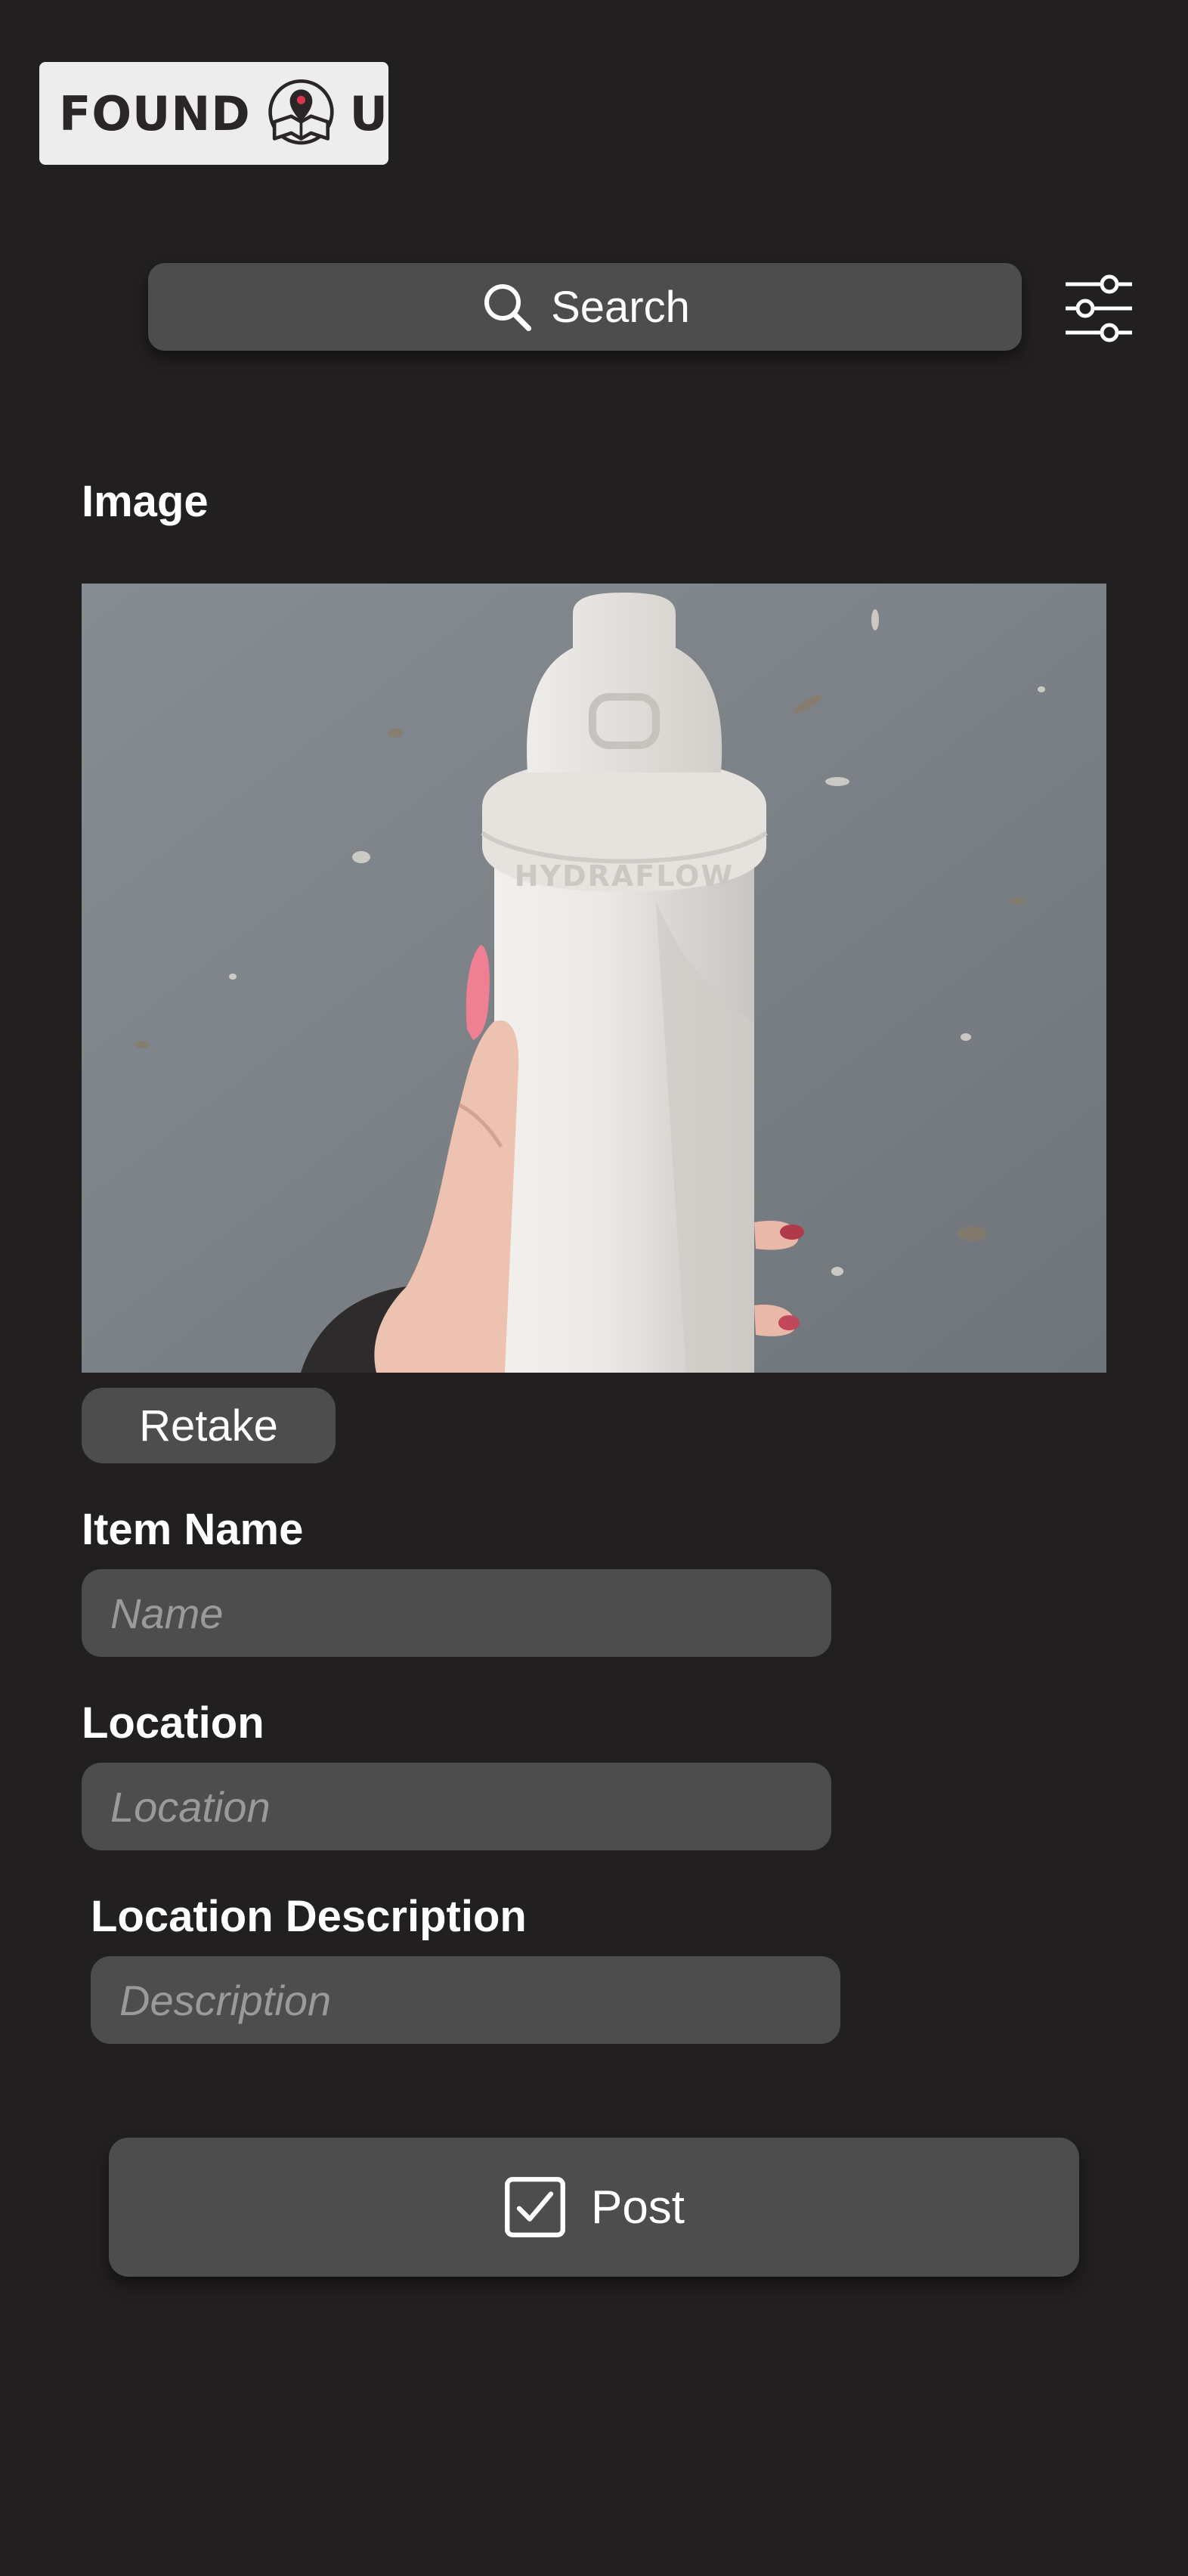 The width and height of the screenshot is (1188, 2576). I want to click on search-bar: Search, so click(585, 307).